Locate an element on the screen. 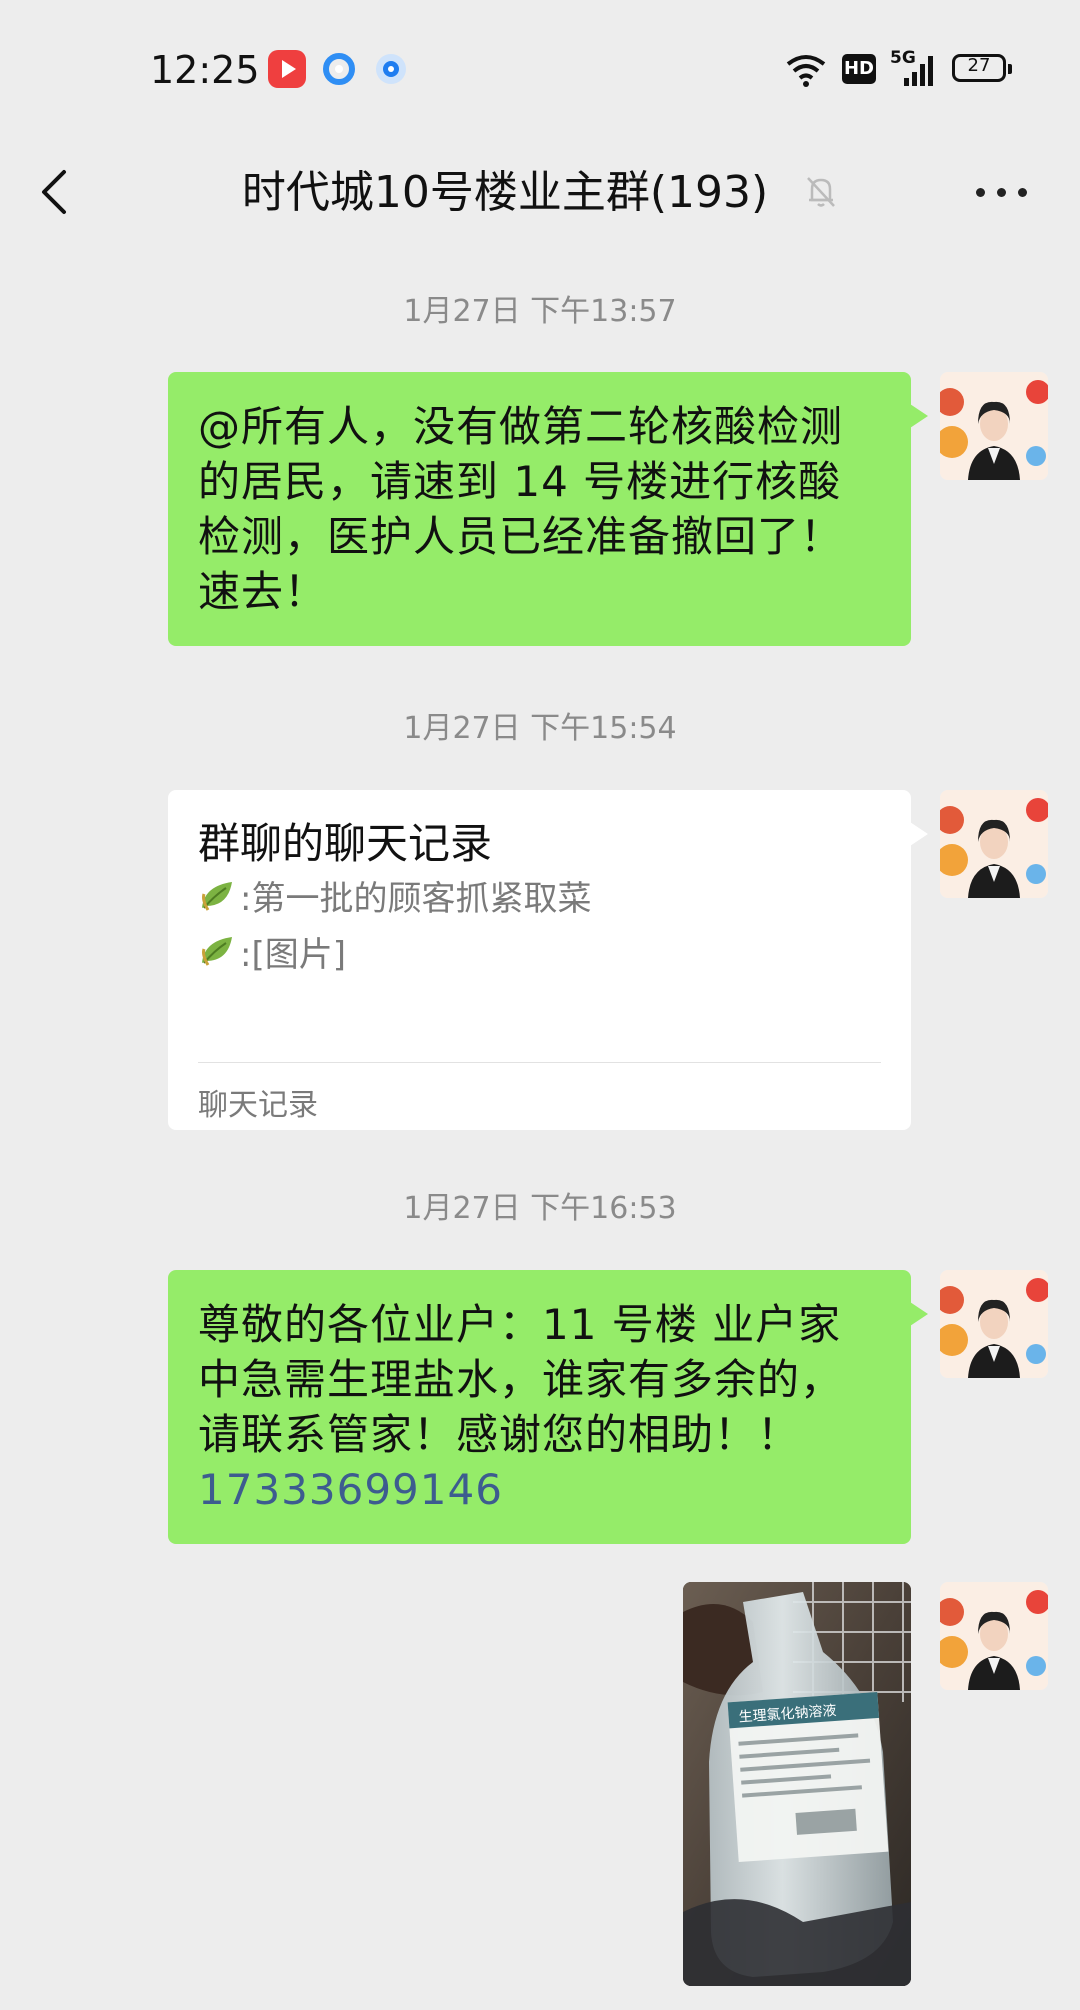  chat-record-title: 群聊的聊天记录 is located at coordinates (345, 843).